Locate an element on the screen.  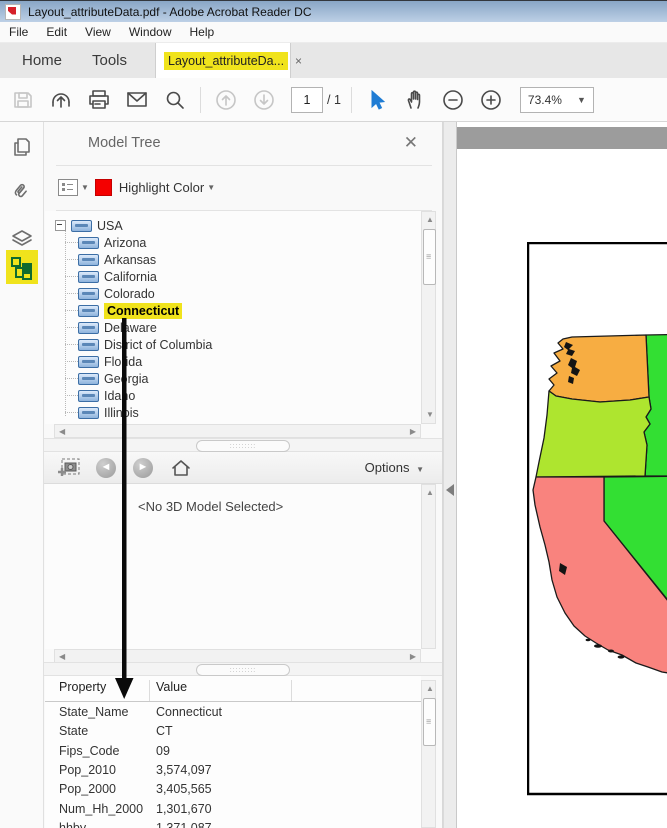
panel-resize-splitter is located at coordinates (450, 475).